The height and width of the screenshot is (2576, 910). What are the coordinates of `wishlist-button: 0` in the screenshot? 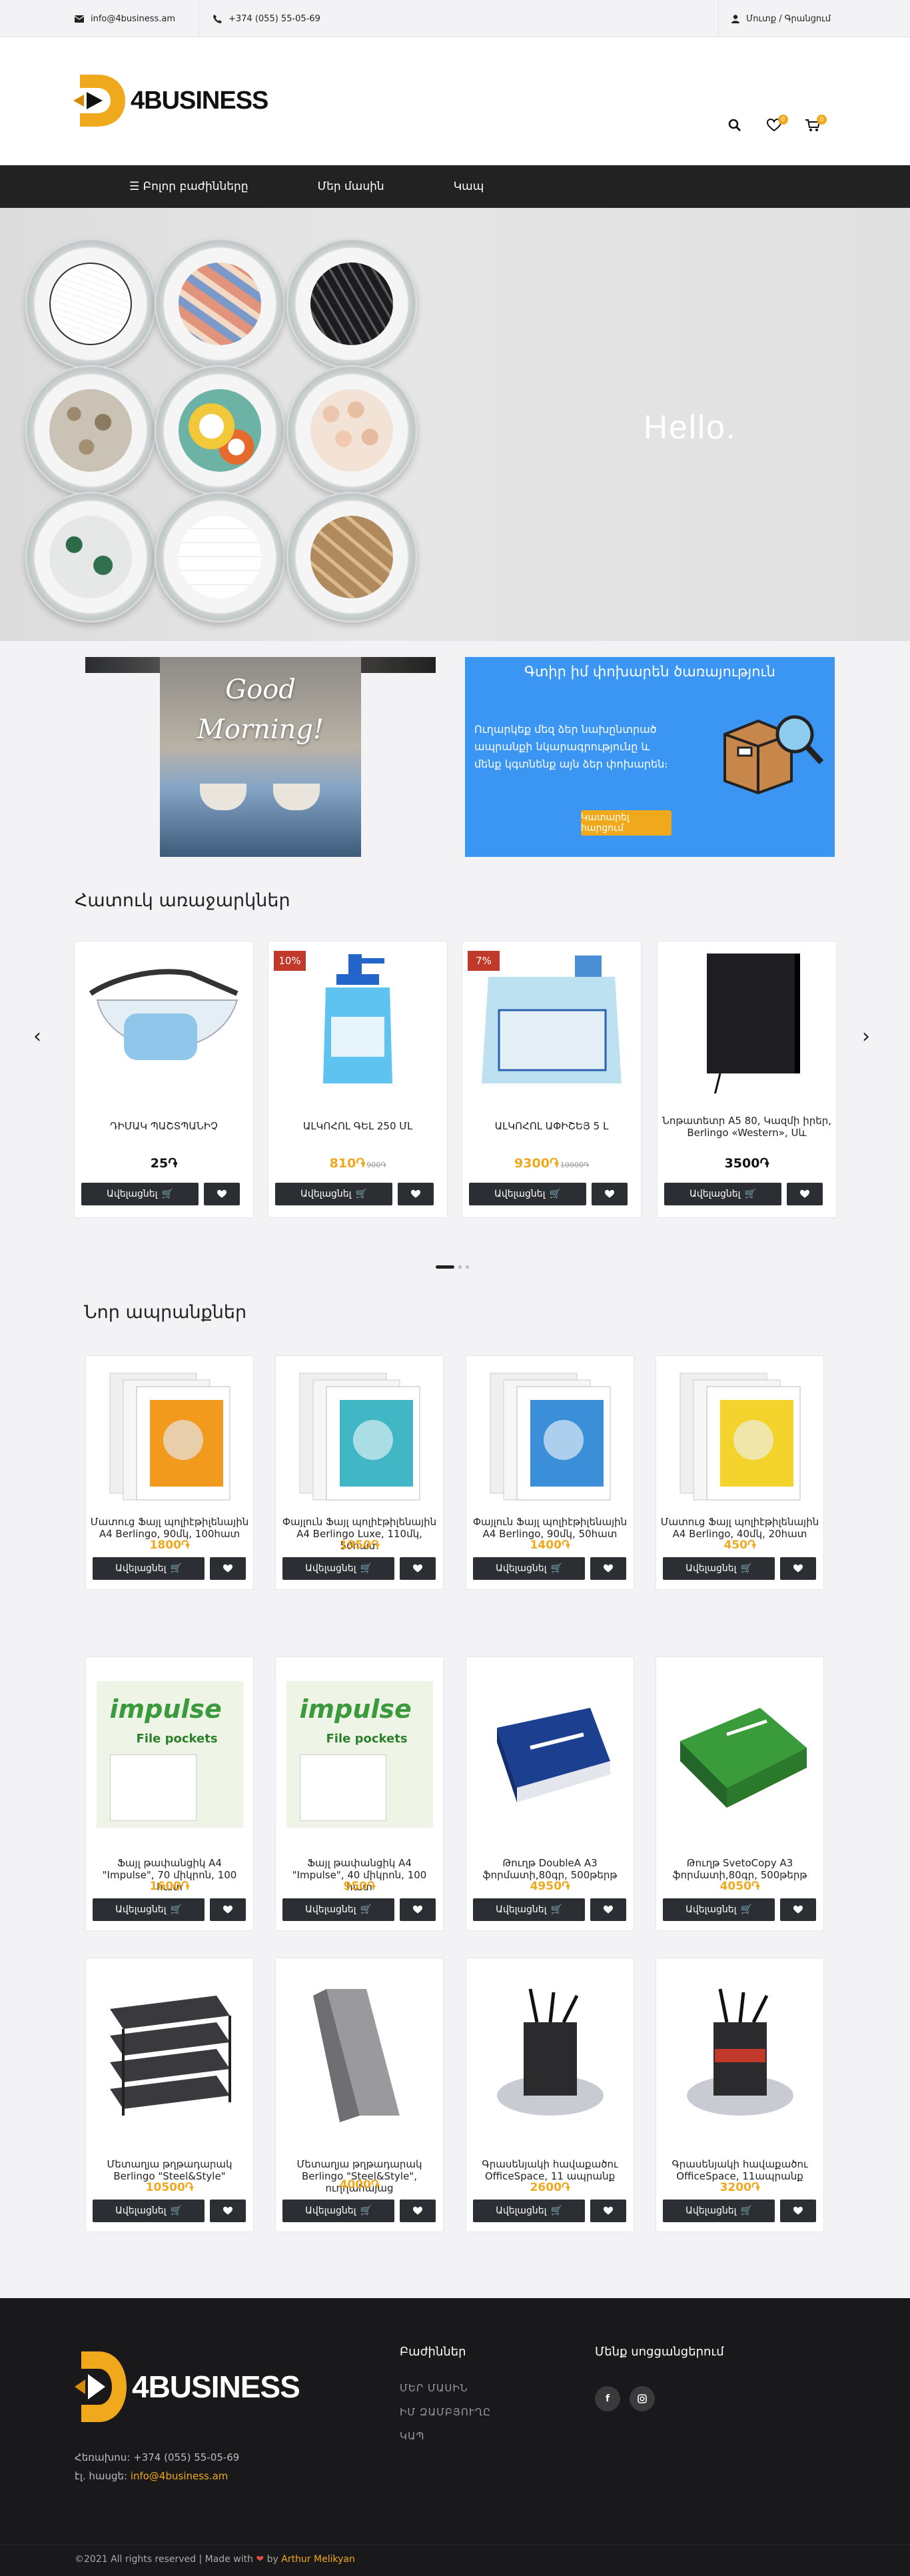 It's located at (777, 125).